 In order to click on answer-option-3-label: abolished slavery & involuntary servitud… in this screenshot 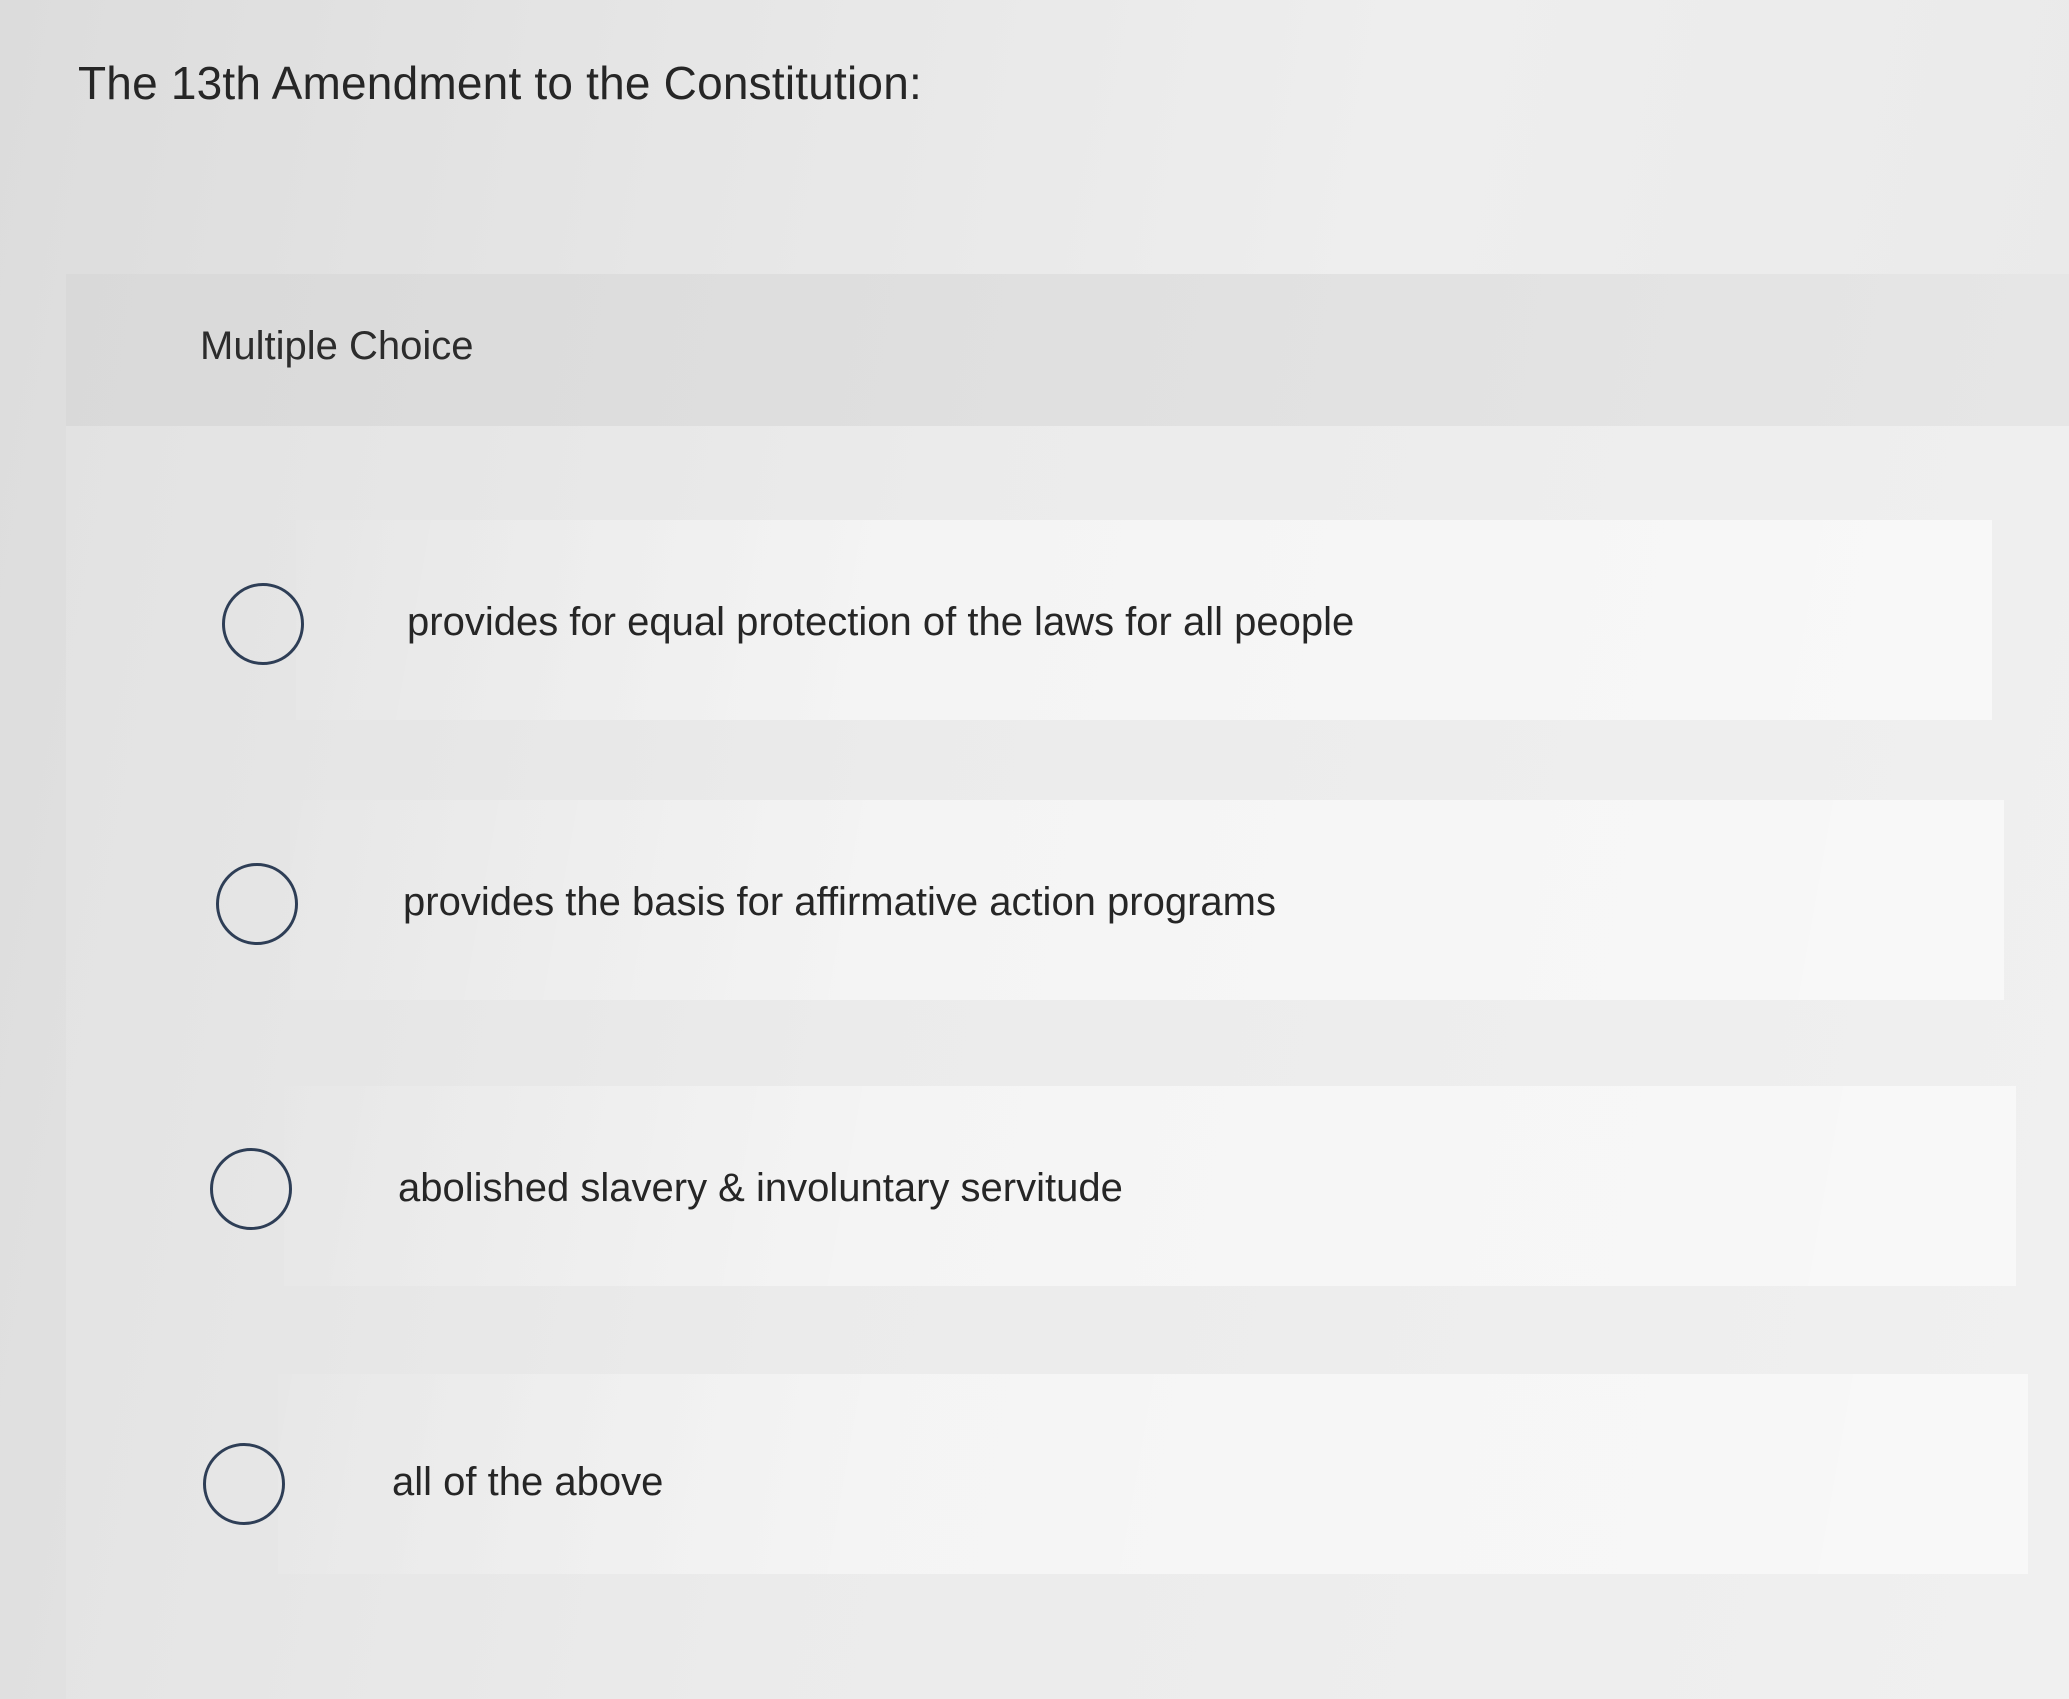, I will do `click(760, 1188)`.